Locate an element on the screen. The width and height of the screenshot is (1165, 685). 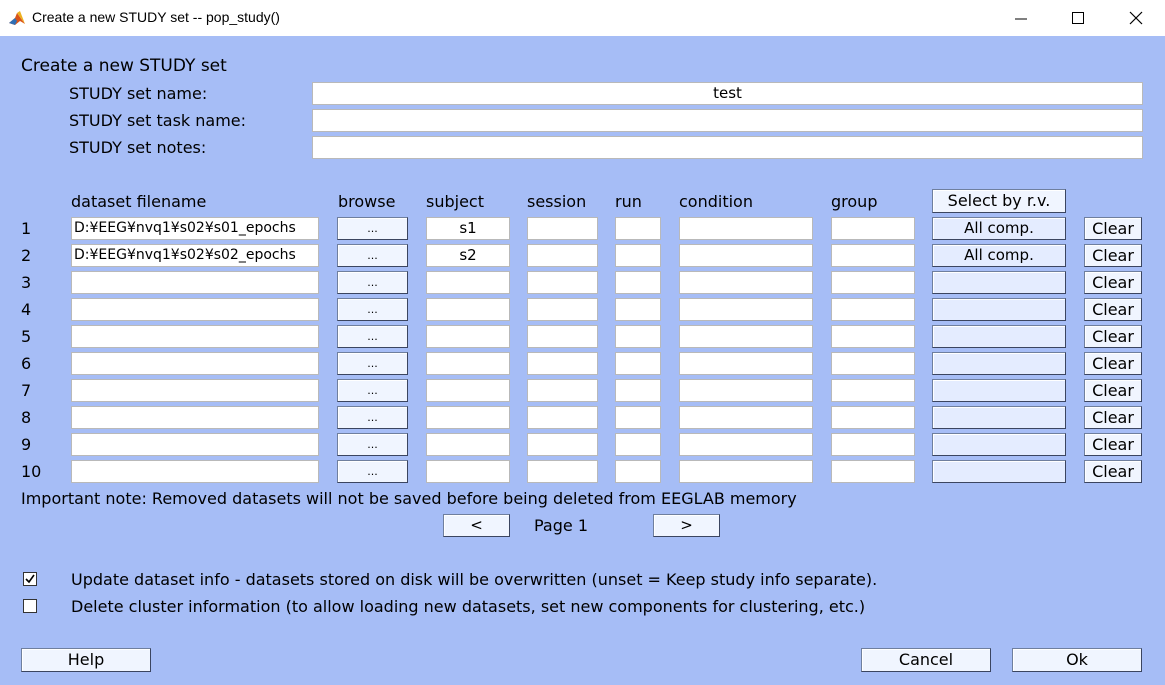
study-name-input: test is located at coordinates (727, 93).